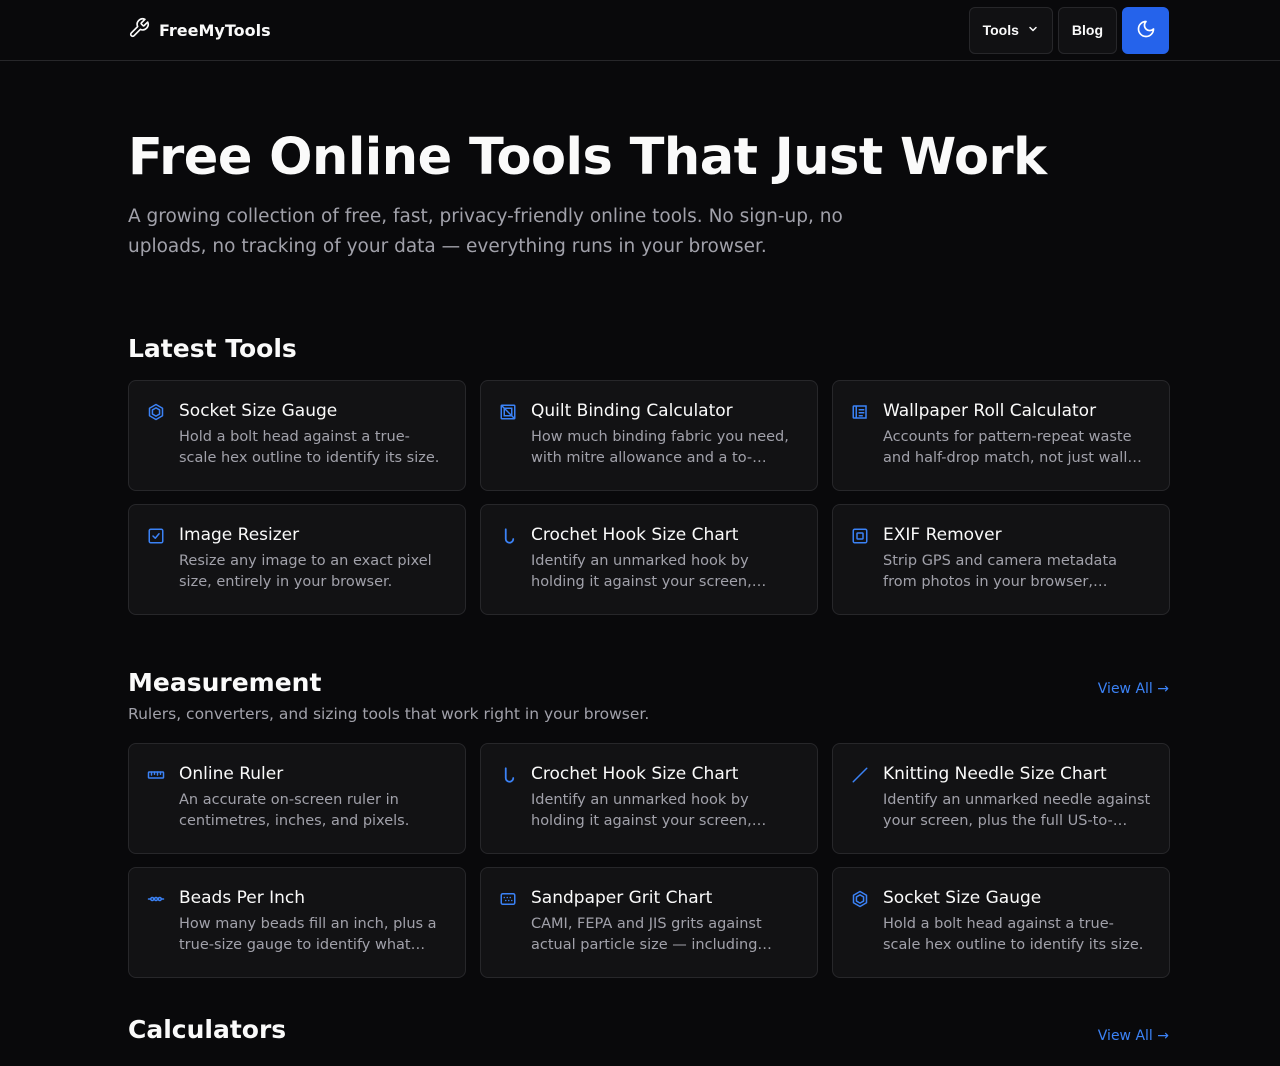  I want to click on hero-title: Free Online Tools That Just Work, so click(587, 157).